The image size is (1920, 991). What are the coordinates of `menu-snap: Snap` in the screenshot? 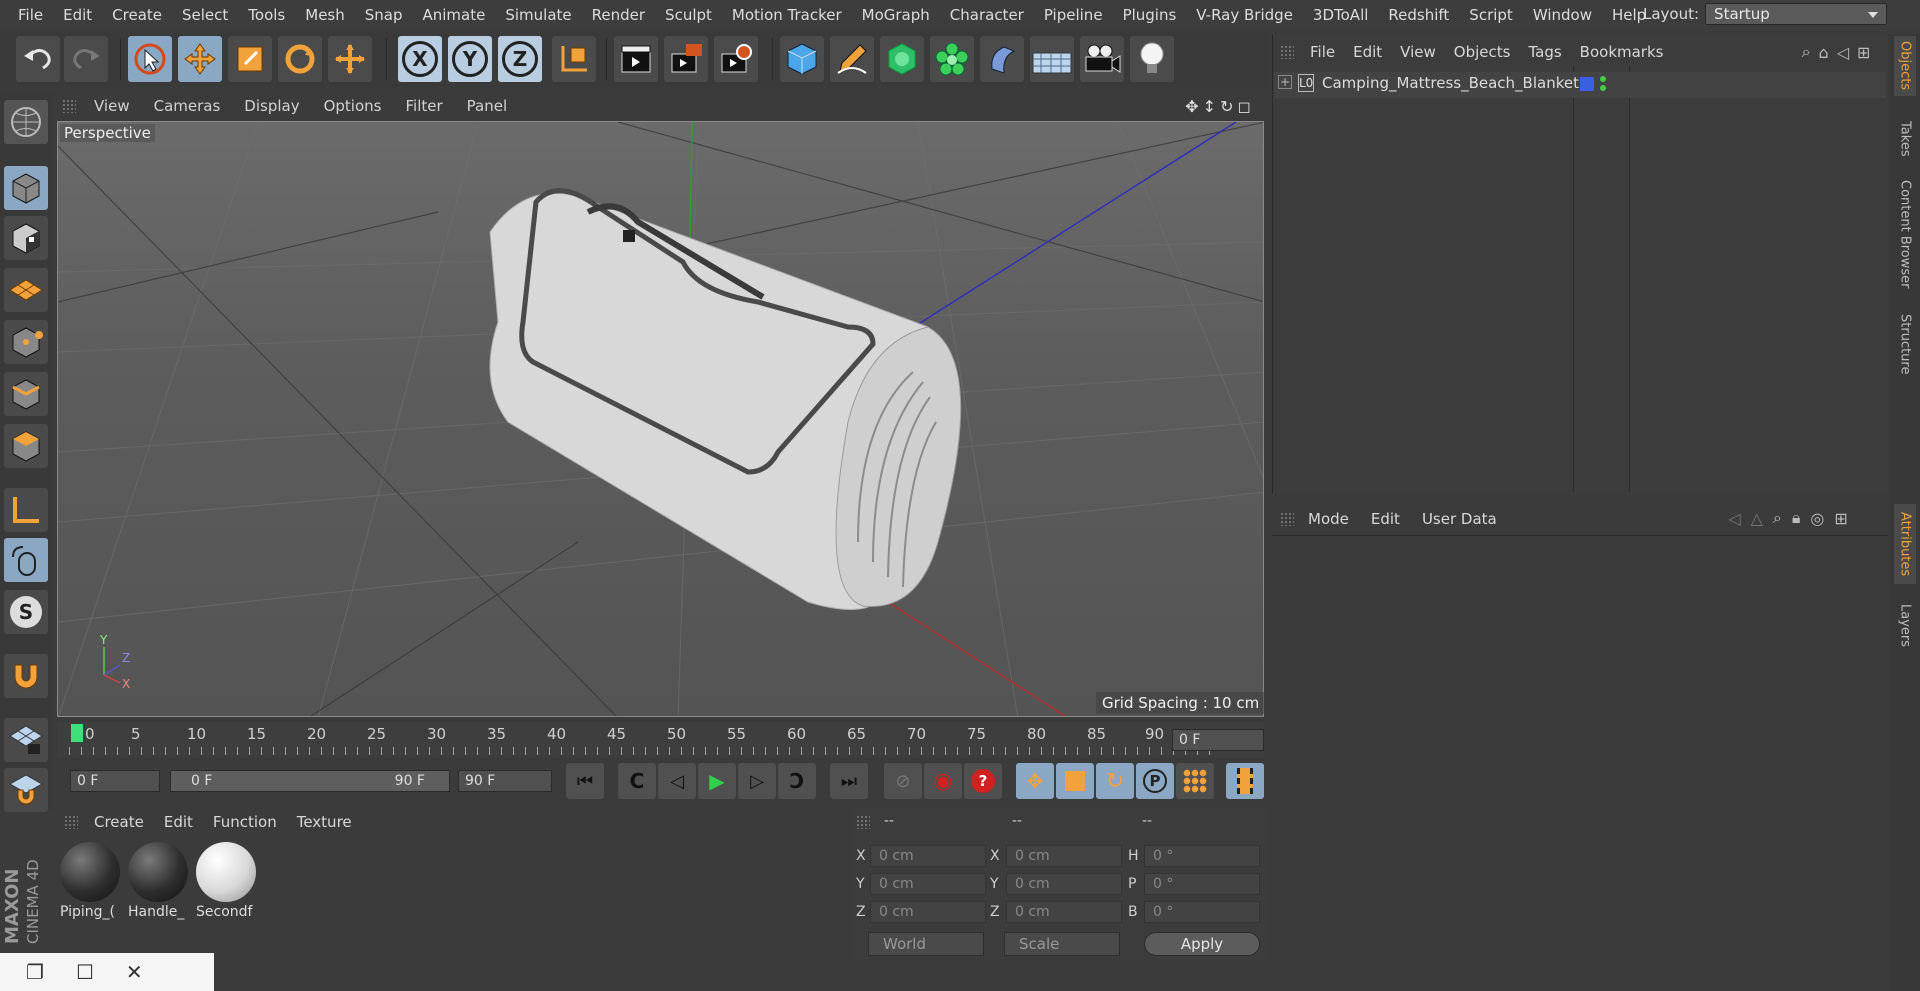 It's located at (384, 15).